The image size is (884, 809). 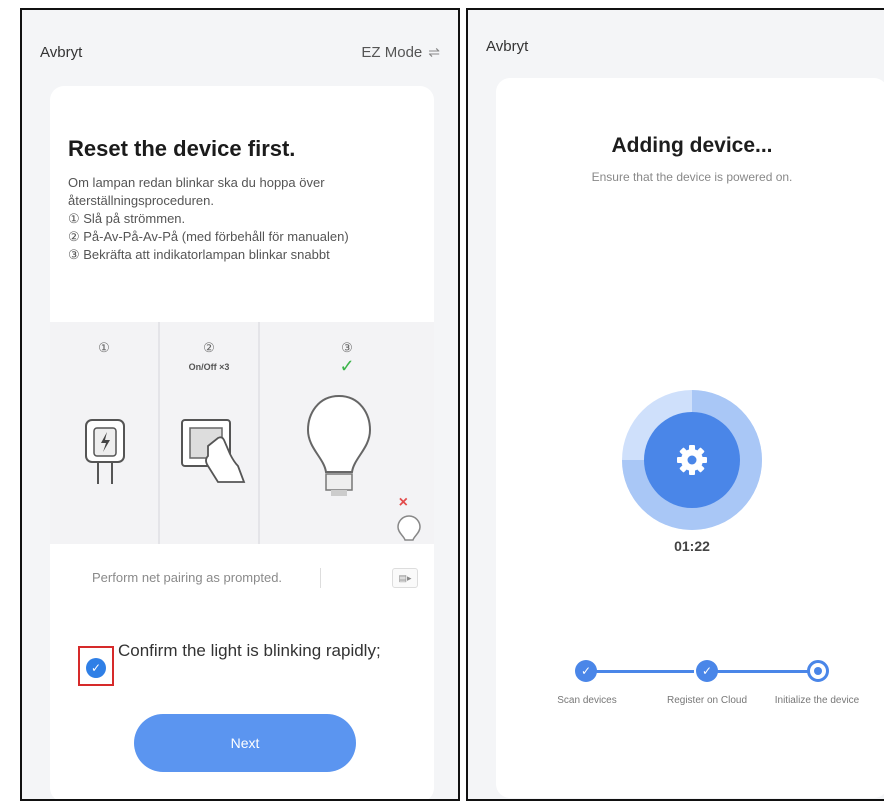 I want to click on confirm-checkbox-row: ✓ Confirm the light is blinking rapidly;, so click(x=243, y=664).